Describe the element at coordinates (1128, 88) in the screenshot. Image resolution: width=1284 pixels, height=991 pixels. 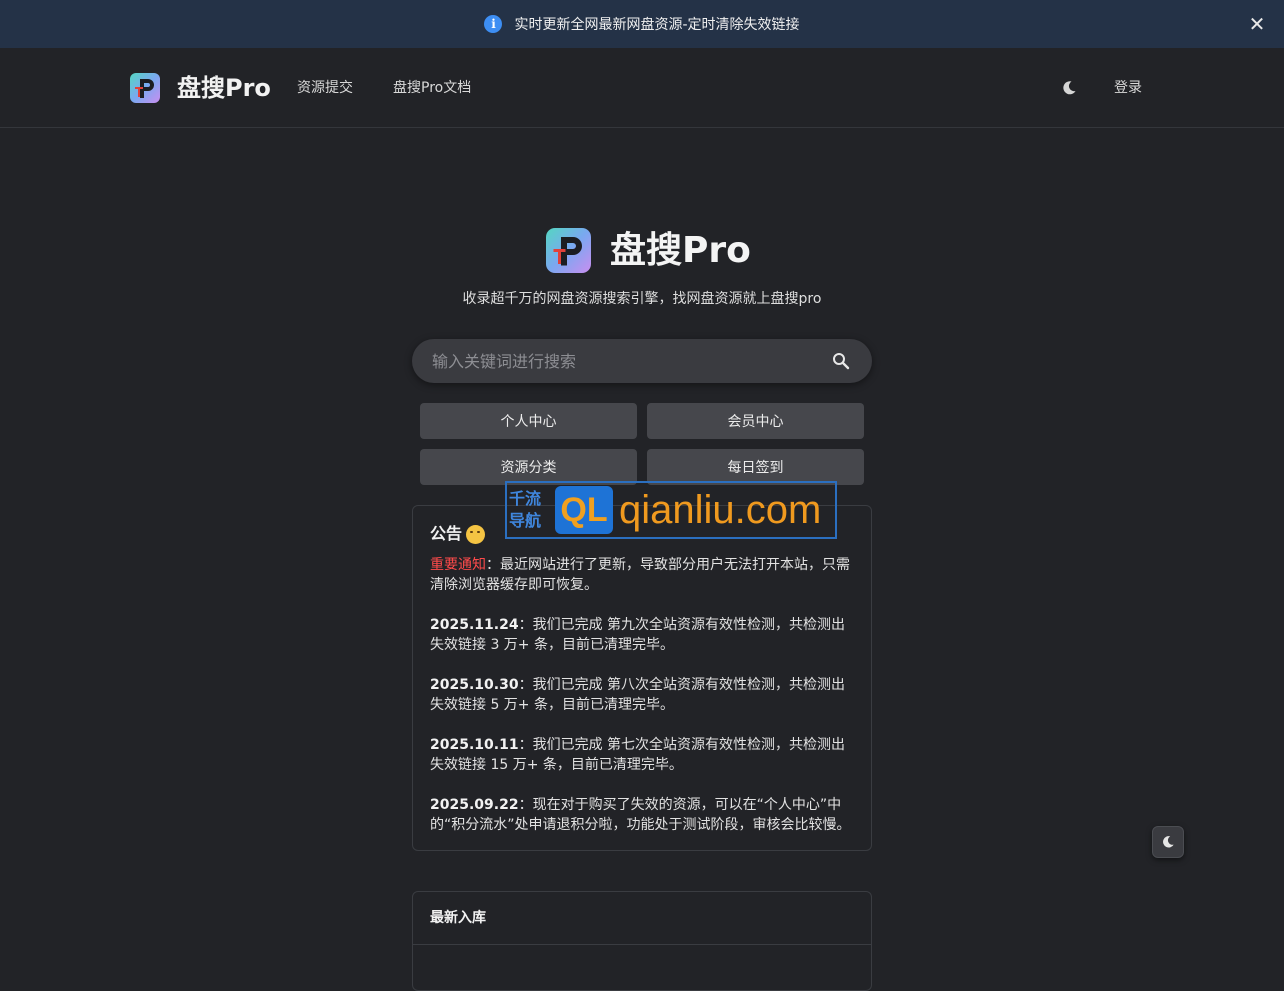
I see `login-link: 登录` at that location.